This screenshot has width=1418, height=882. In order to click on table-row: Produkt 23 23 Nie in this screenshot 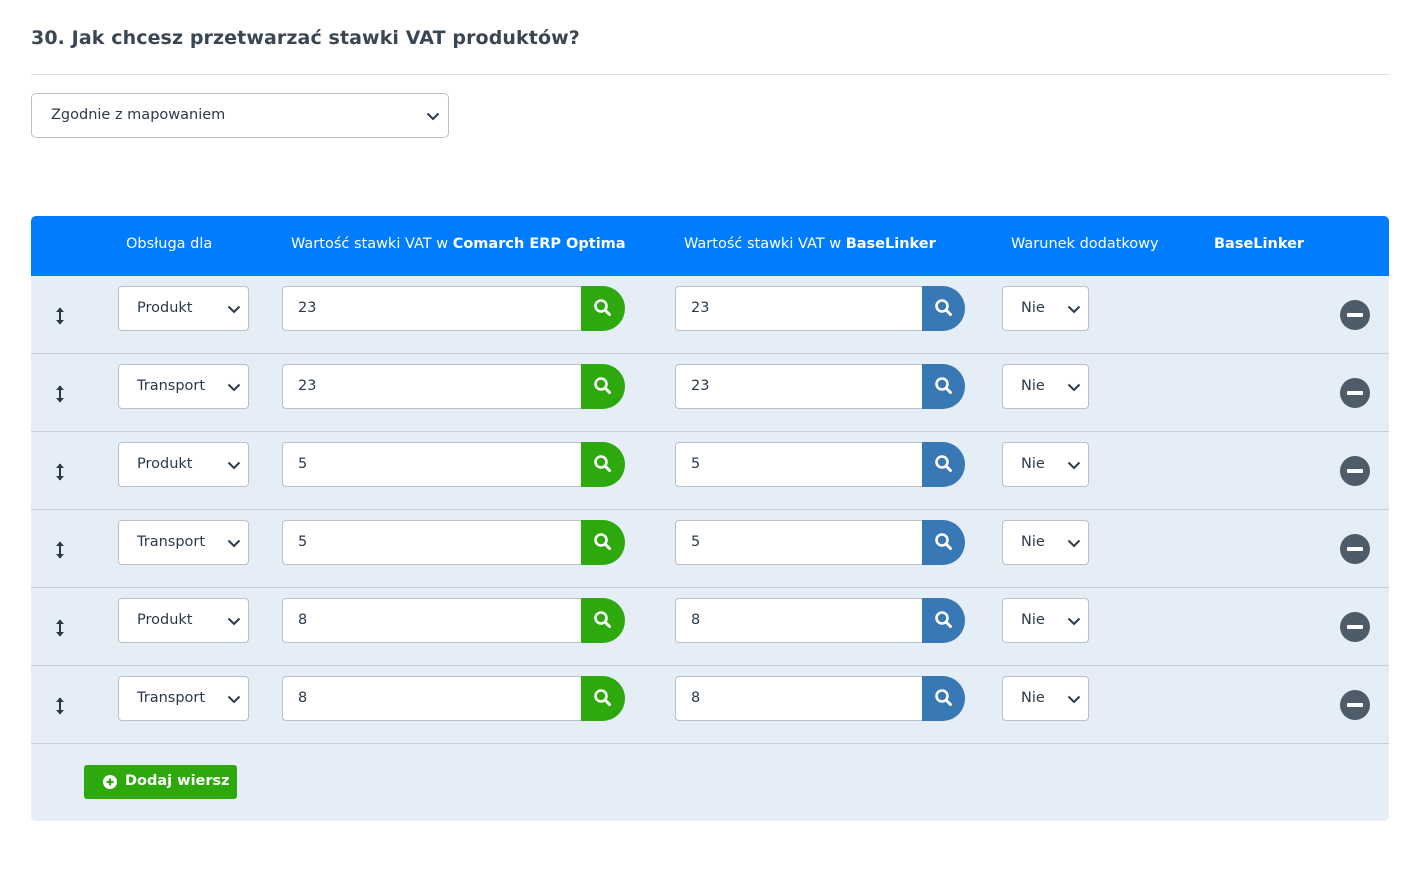, I will do `click(710, 315)`.